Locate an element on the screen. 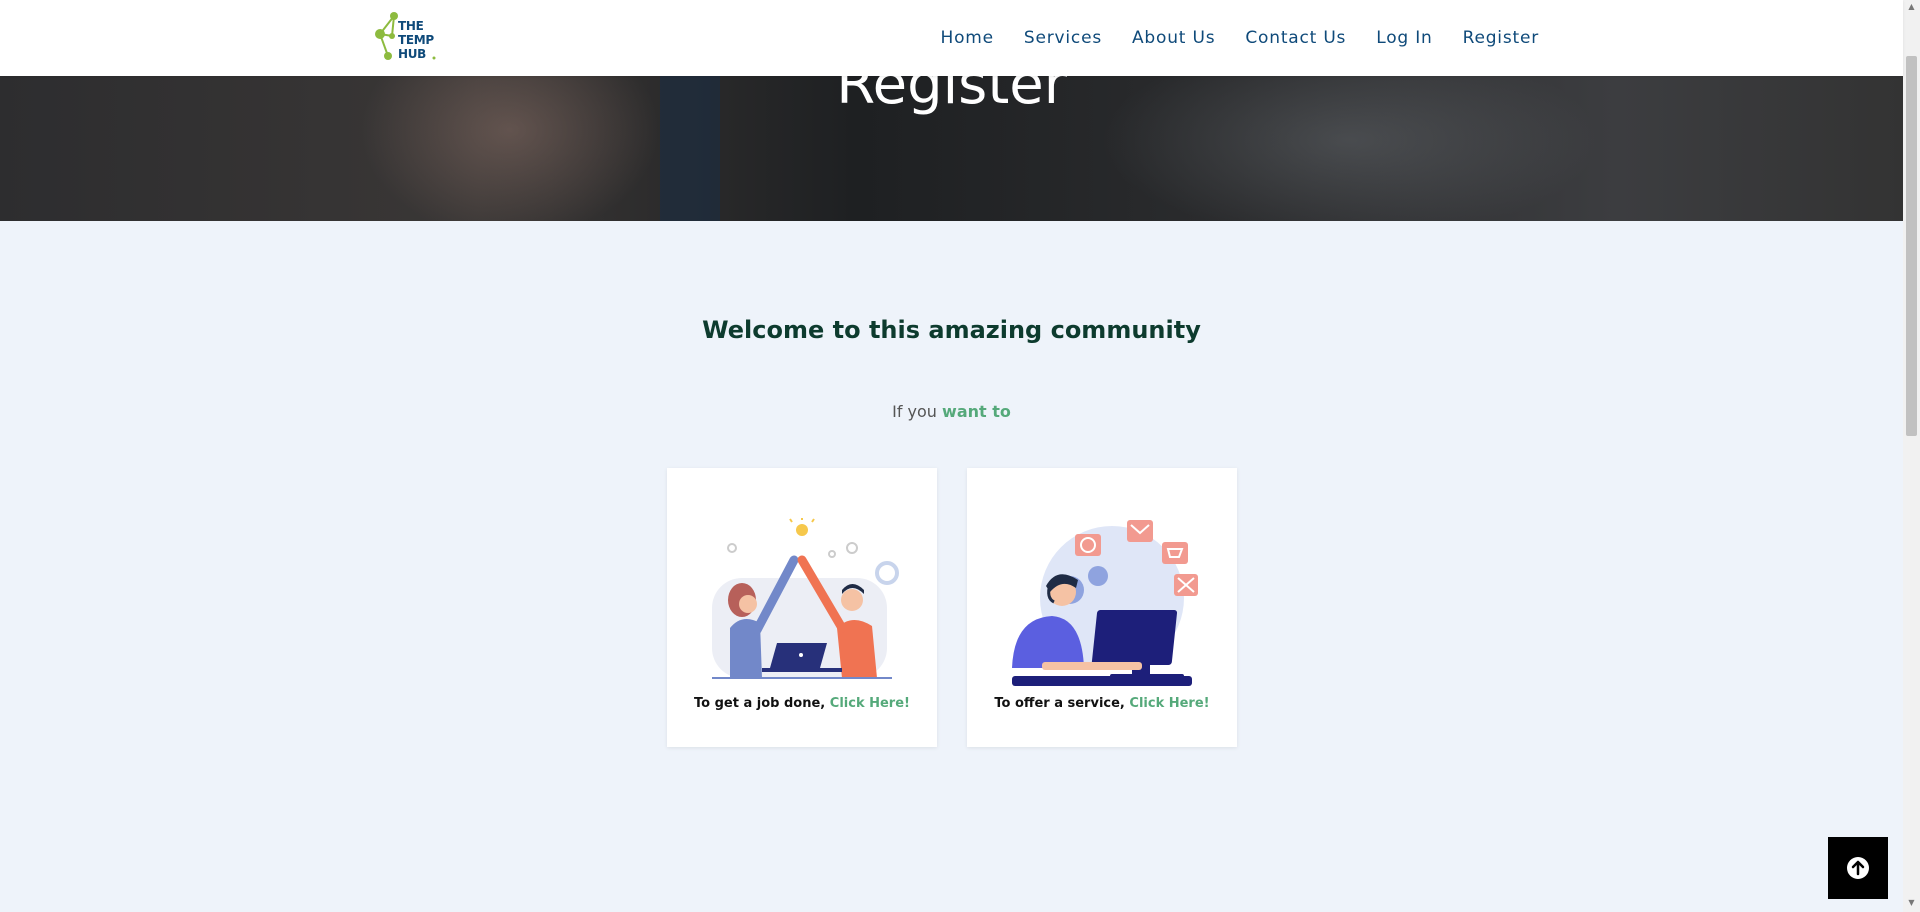  card-caption-text: To get a job done, is located at coordinates (760, 703).